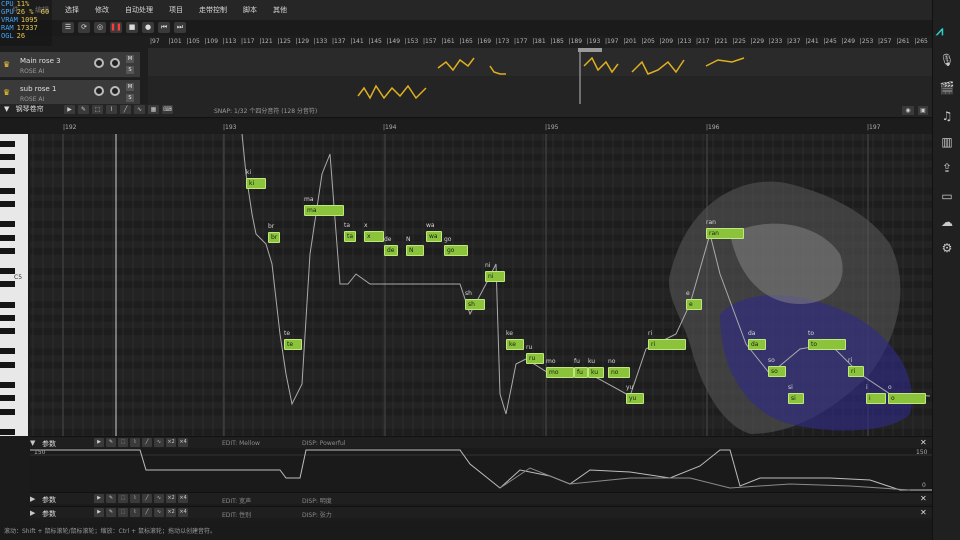  Describe the element at coordinates (434, 236) in the screenshot. I see `note: wa` at that location.